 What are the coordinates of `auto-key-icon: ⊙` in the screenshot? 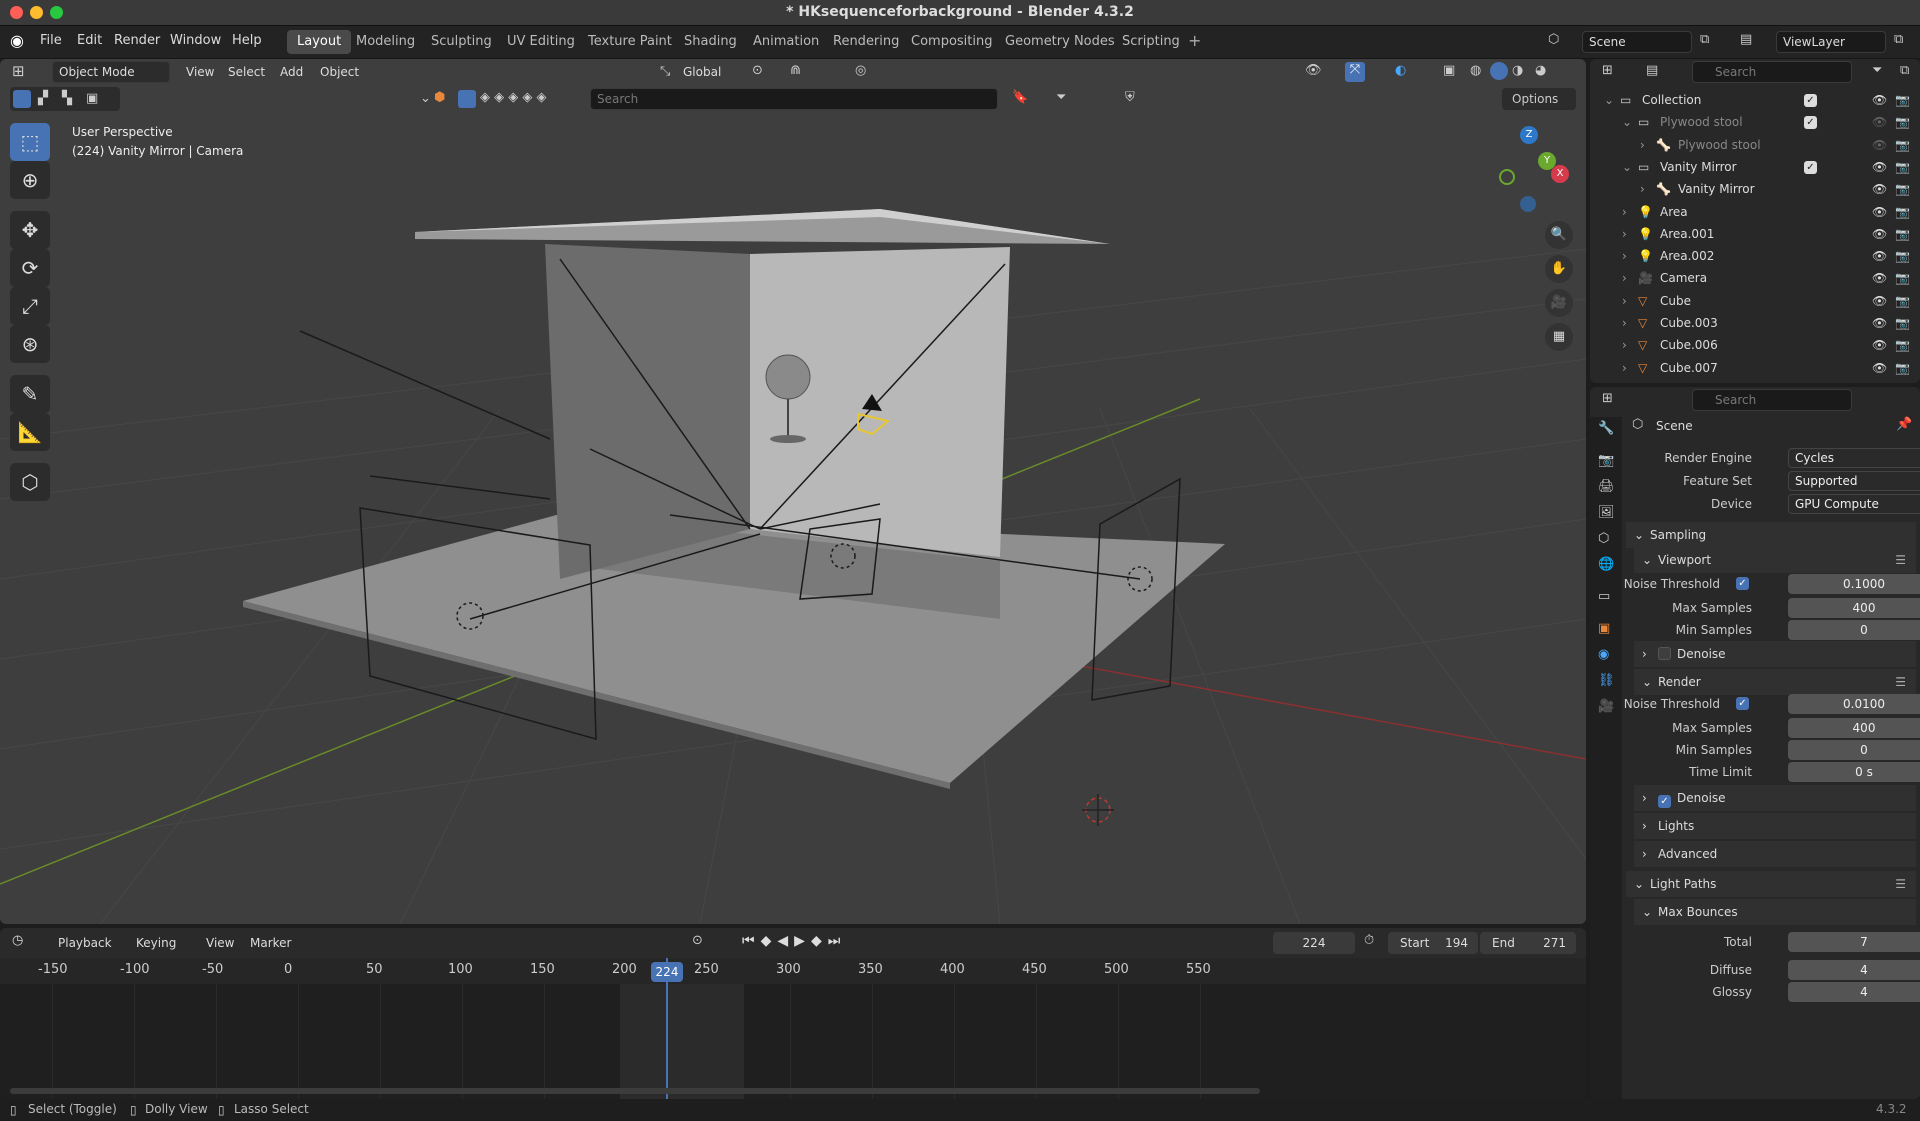 It's located at (697, 940).